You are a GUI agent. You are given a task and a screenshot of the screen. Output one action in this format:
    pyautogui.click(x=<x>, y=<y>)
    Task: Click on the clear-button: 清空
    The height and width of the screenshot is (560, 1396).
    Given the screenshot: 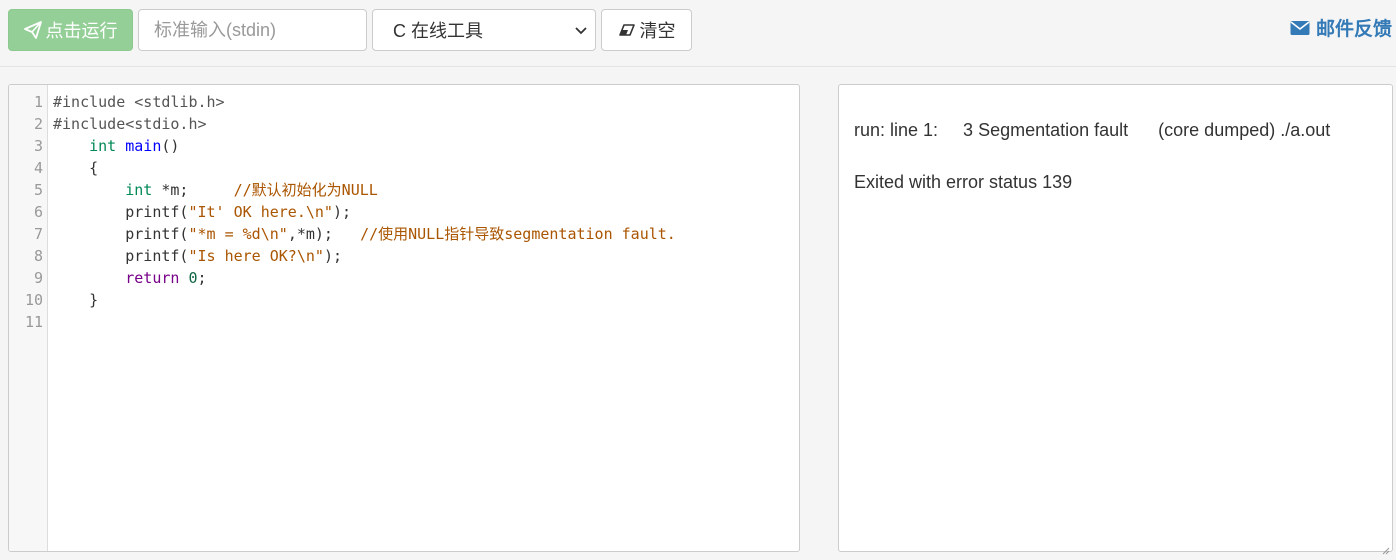 What is the action you would take?
    pyautogui.click(x=646, y=30)
    